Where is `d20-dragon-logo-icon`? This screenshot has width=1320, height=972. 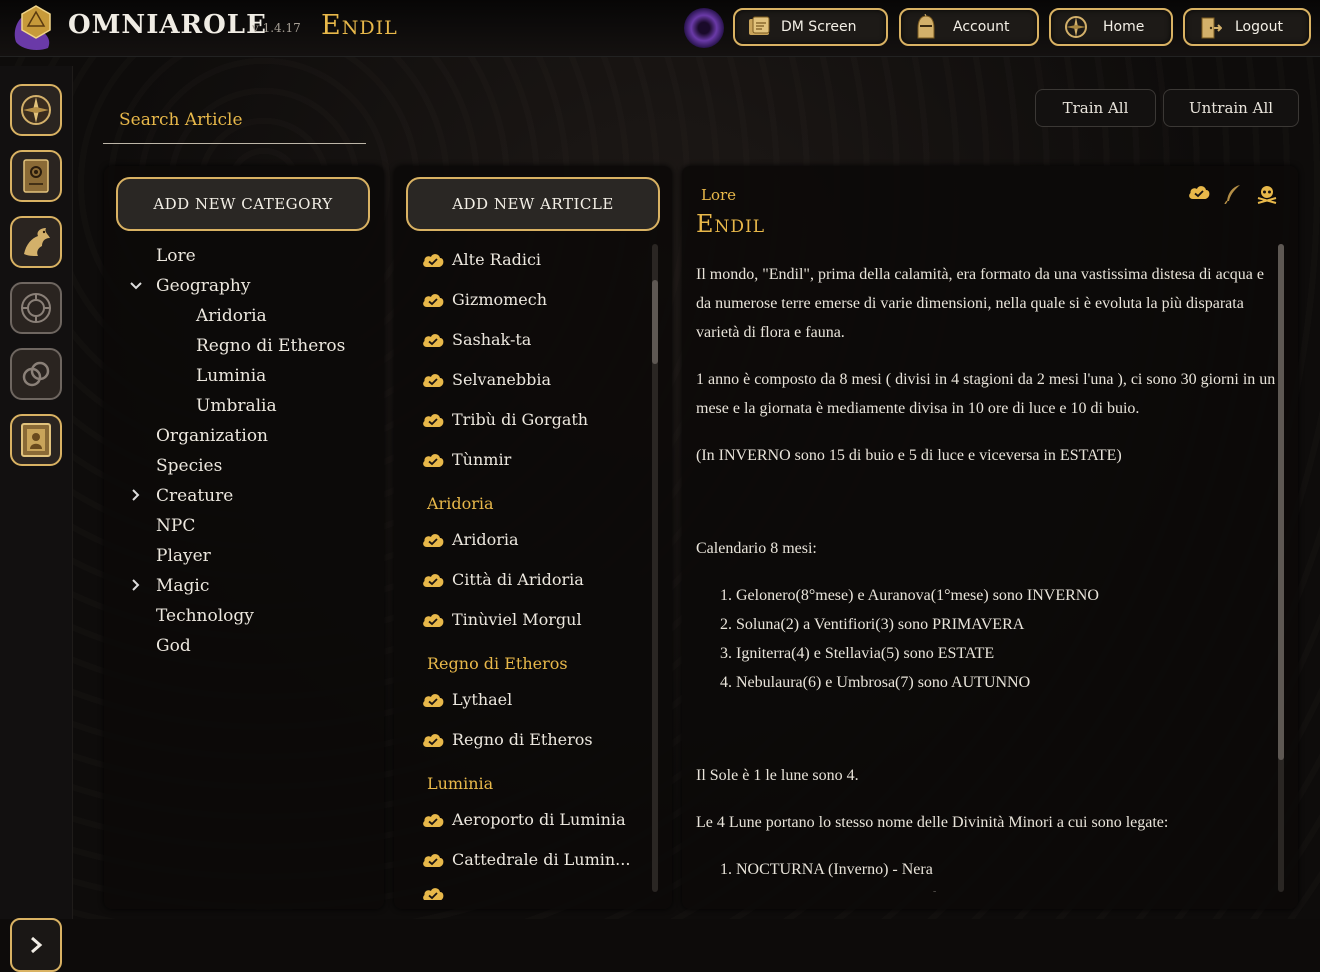
d20-dragon-logo-icon is located at coordinates (33, 27).